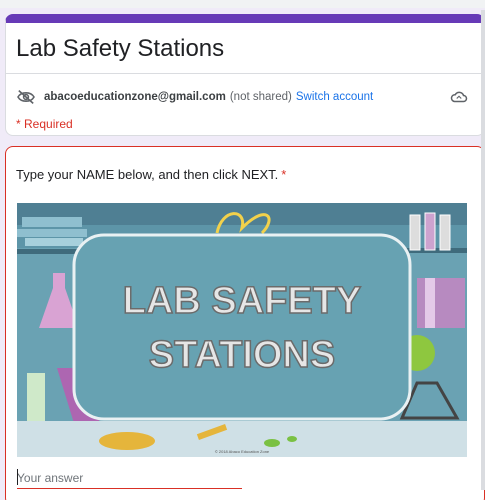 Image resolution: width=485 pixels, height=500 pixels. Describe the element at coordinates (242, 355) in the screenshot. I see `image-title-line2: STATIONS` at that location.